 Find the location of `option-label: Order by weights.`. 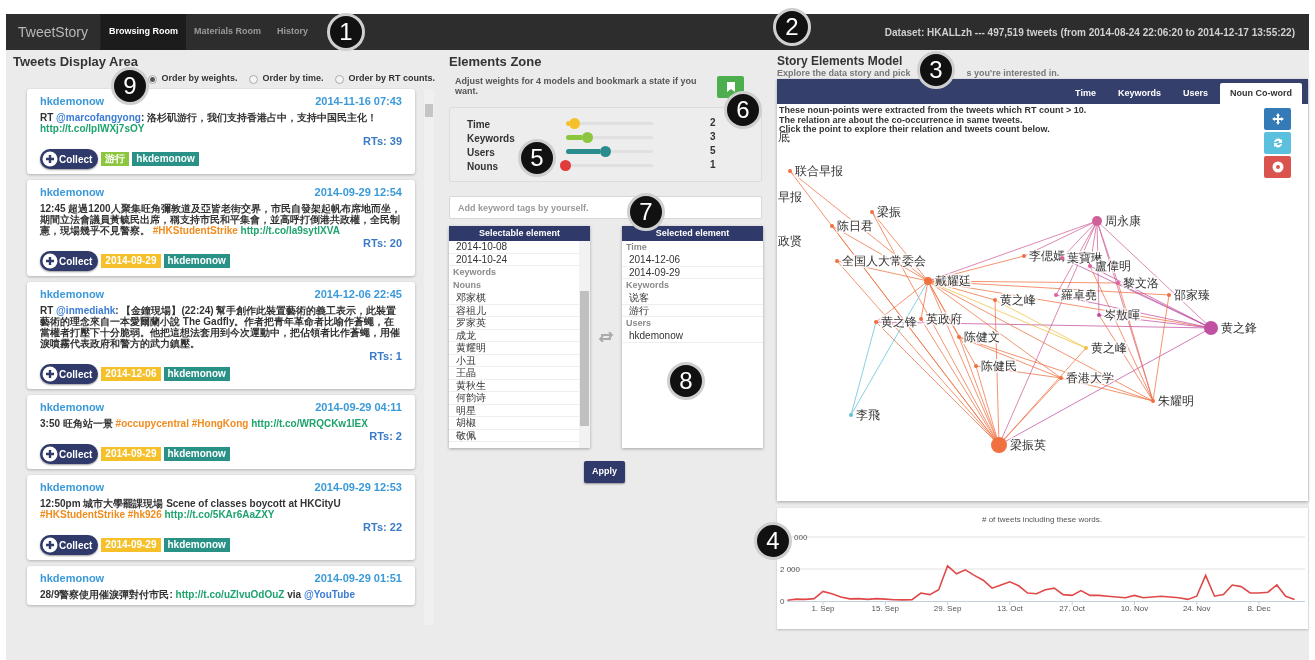

option-label: Order by weights. is located at coordinates (199, 79).